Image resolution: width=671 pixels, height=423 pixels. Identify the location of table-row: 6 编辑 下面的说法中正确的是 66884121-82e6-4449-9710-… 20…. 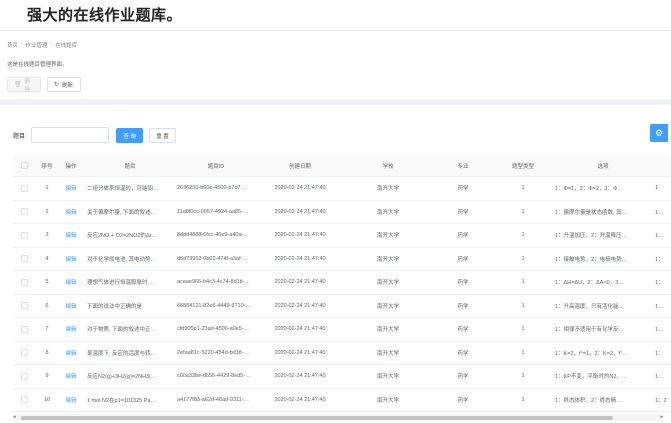
(342, 306).